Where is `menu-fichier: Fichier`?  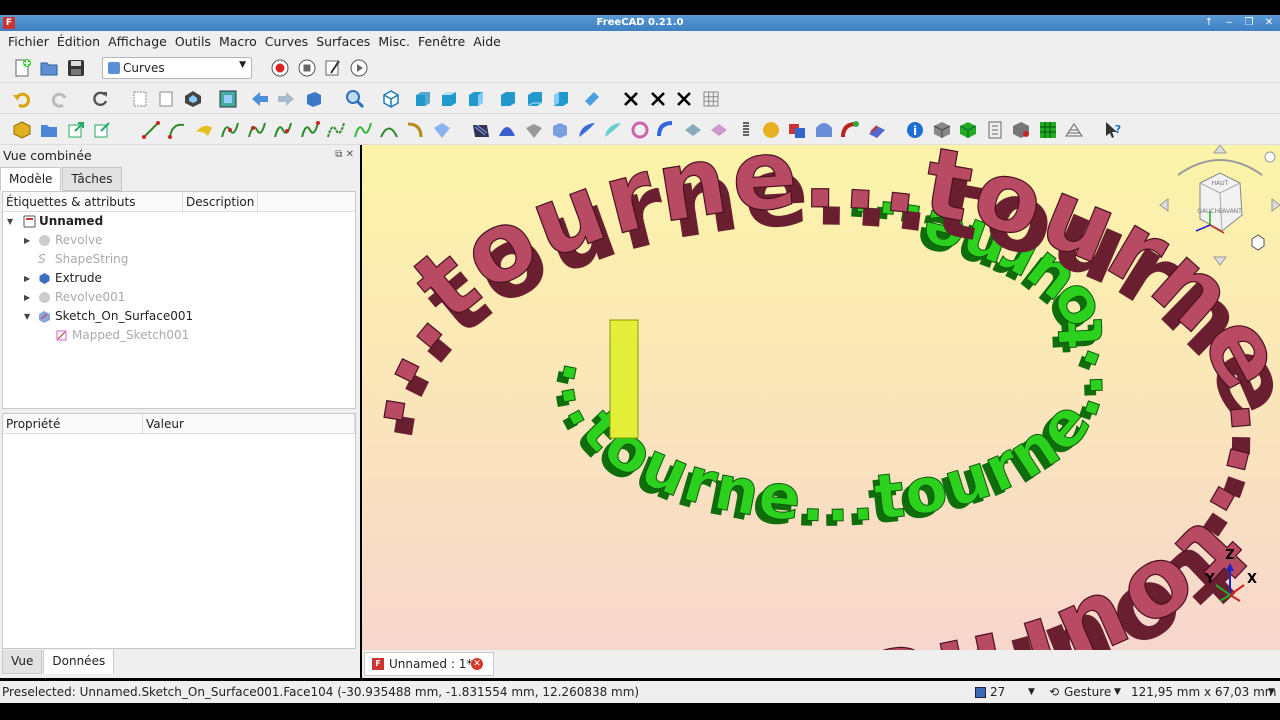
menu-fichier: Fichier is located at coordinates (28, 41).